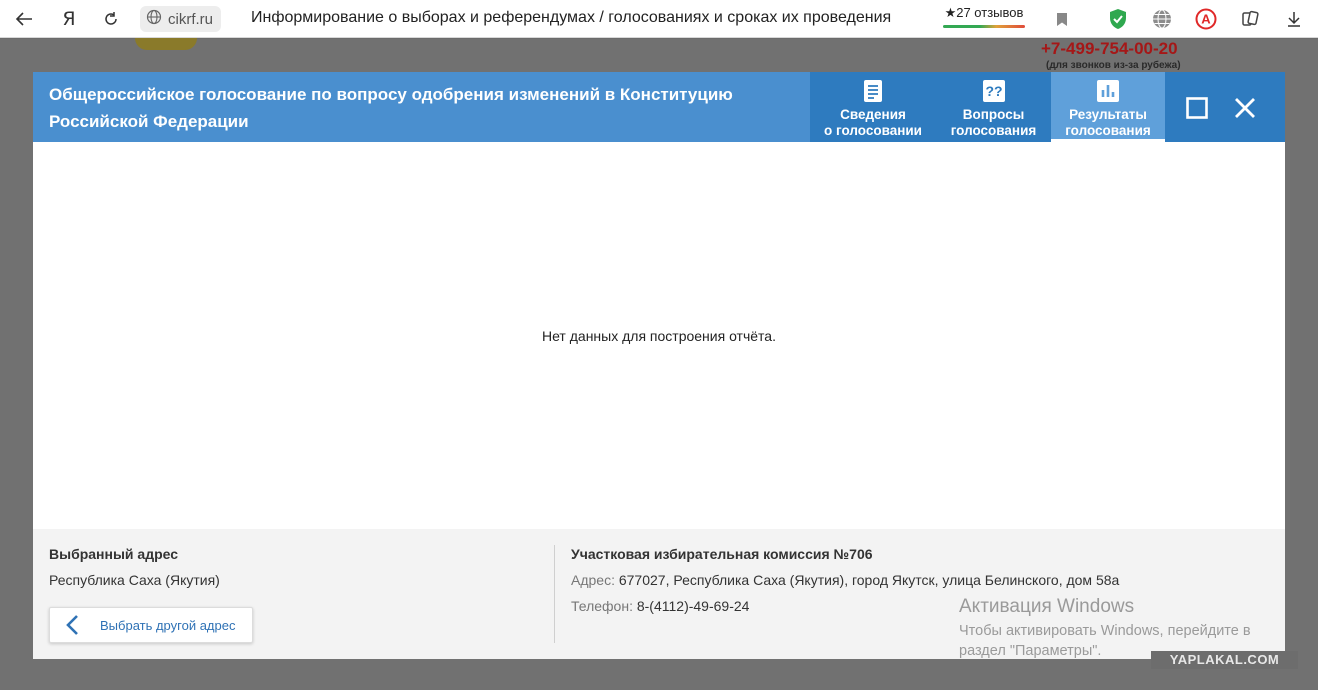 The height and width of the screenshot is (690, 1318). Describe the element at coordinates (1047, 606) in the screenshot. I see `activation-title: Активация Windows` at that location.